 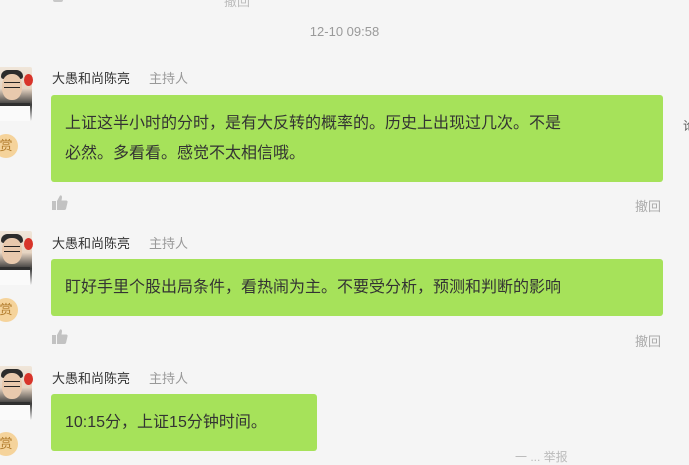 I want to click on message-bubble: 10:15分，上证15分钟时间。, so click(x=184, y=422).